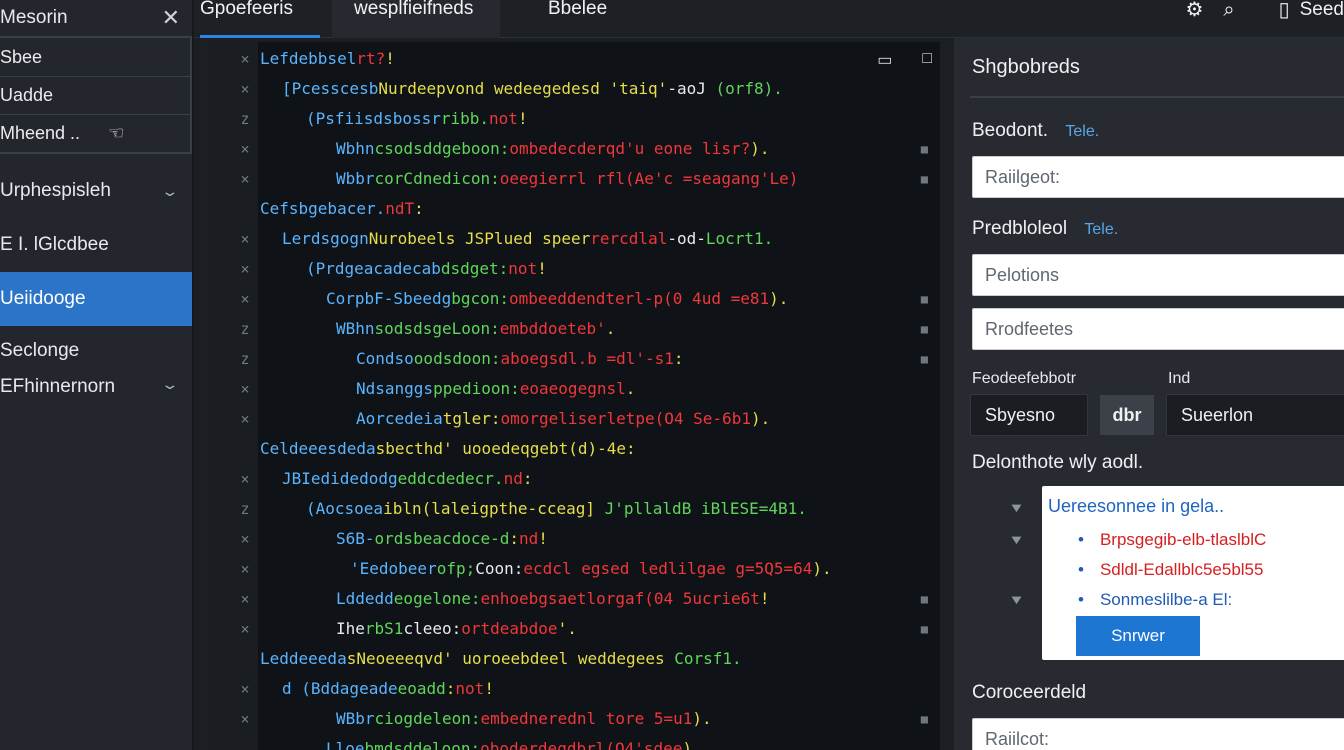 Image resolution: width=1344 pixels, height=750 pixels. I want to click on code-token: csodsddgeboon:, so click(442, 148).